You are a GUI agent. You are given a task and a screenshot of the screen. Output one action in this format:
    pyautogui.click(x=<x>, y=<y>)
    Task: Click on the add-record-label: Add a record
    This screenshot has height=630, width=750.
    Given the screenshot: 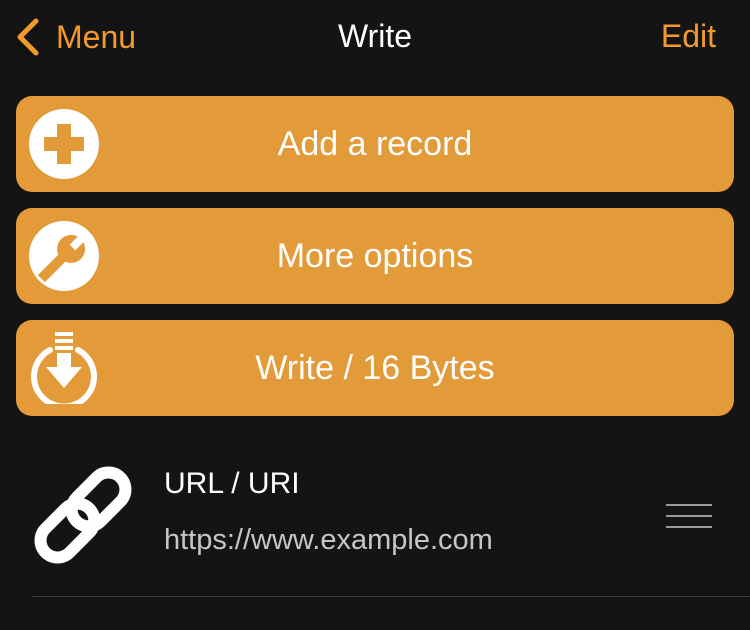 What is the action you would take?
    pyautogui.click(x=375, y=143)
    